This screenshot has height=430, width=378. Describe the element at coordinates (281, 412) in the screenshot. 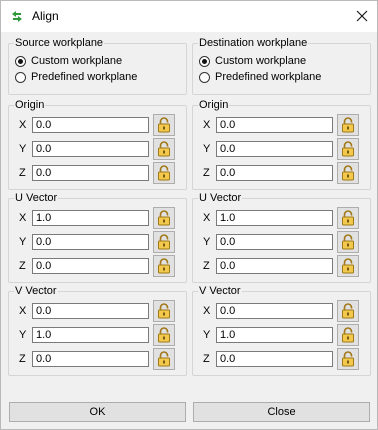

I see `close-button: Close` at that location.